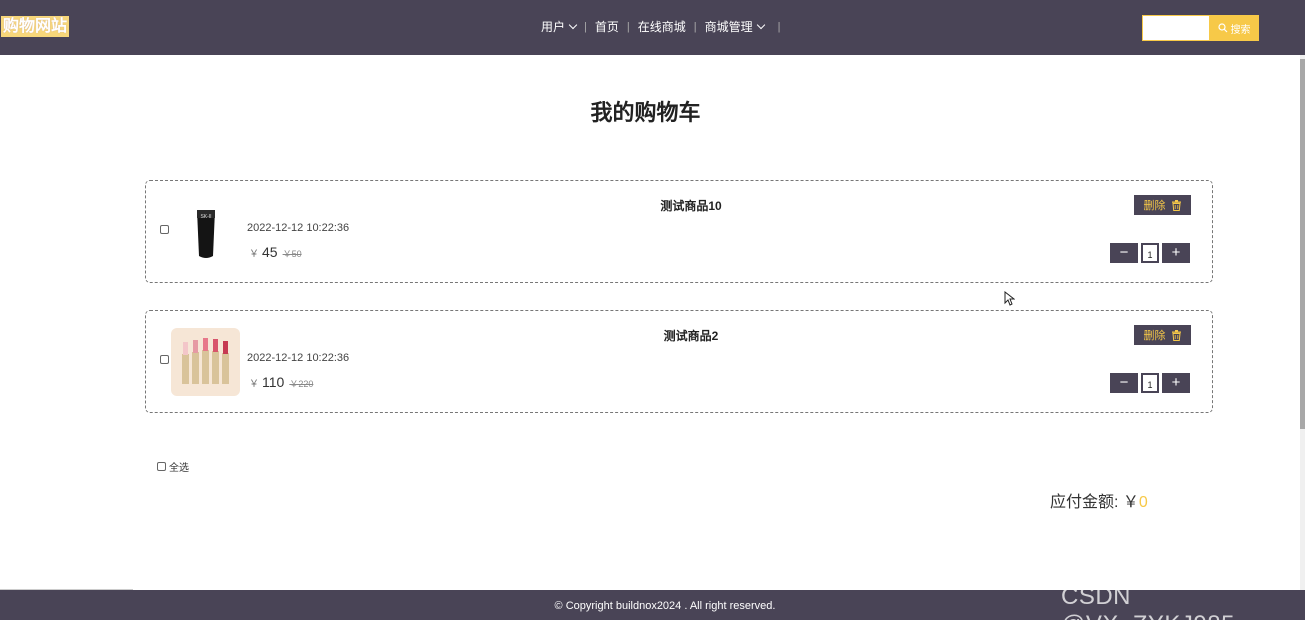 The width and height of the screenshot is (1305, 620). I want to click on item-price: ￥ 110 ￥220, so click(281, 382).